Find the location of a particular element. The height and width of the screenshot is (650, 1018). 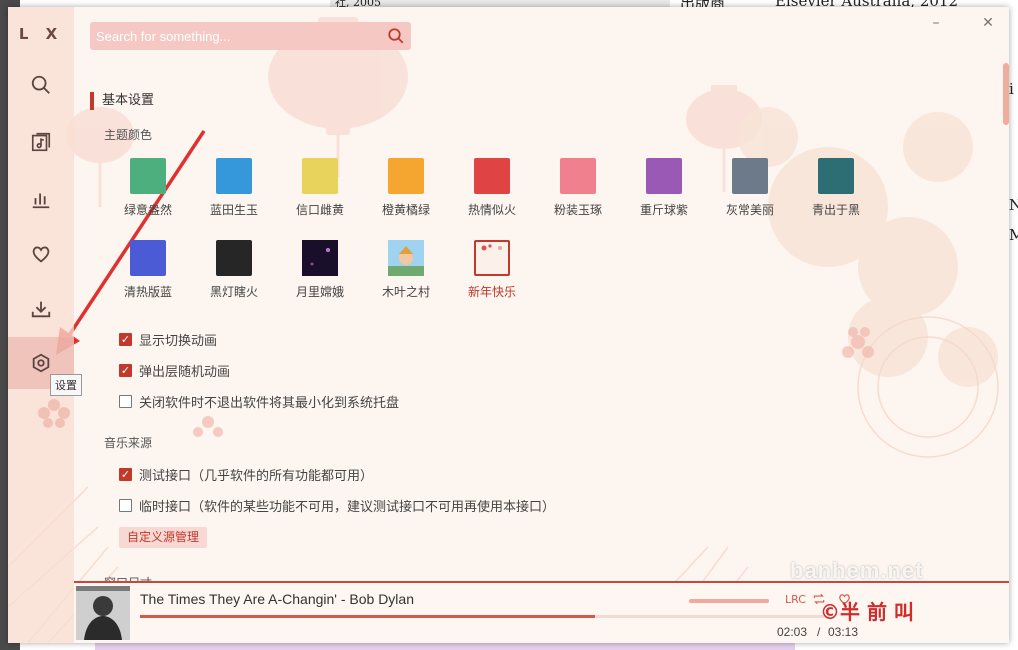

heart-icon is located at coordinates (41, 254).